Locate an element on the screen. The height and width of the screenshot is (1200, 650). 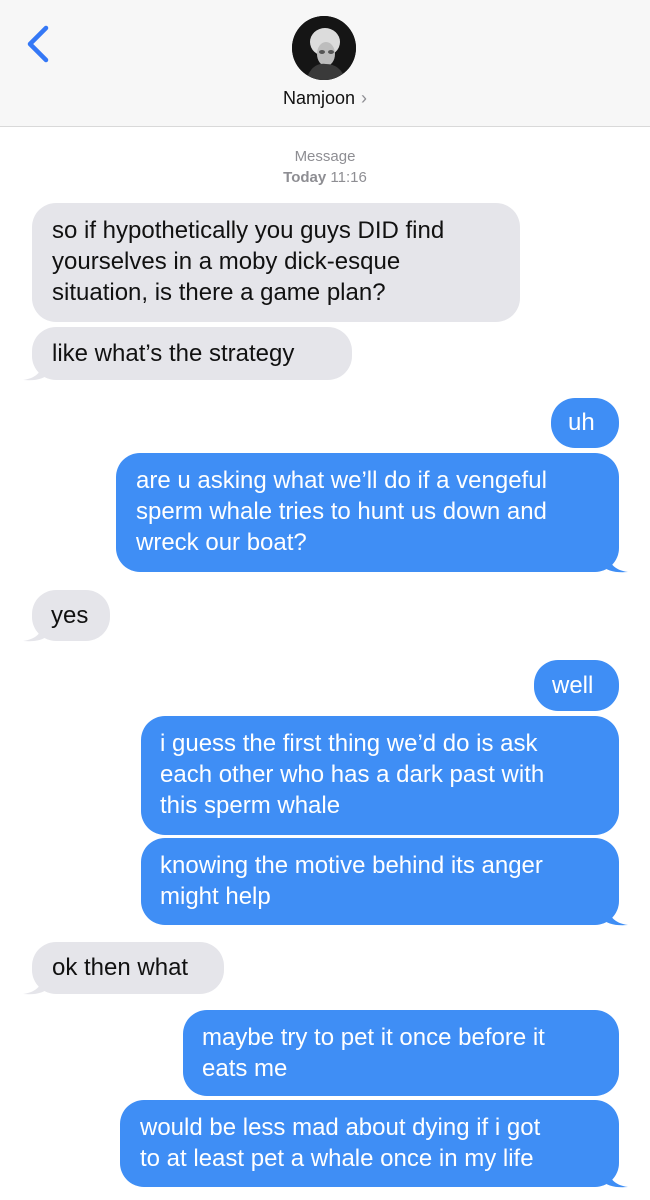
date-time-label: Today 11:16 is located at coordinates (325, 177).